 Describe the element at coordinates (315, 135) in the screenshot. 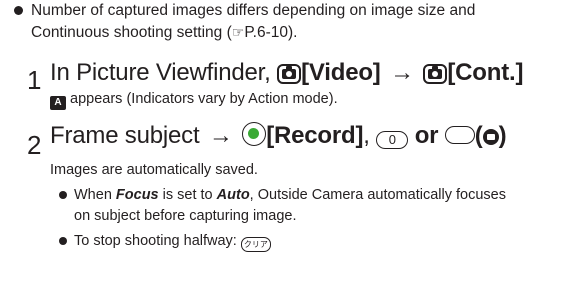

I see `record-label: [Record]` at that location.